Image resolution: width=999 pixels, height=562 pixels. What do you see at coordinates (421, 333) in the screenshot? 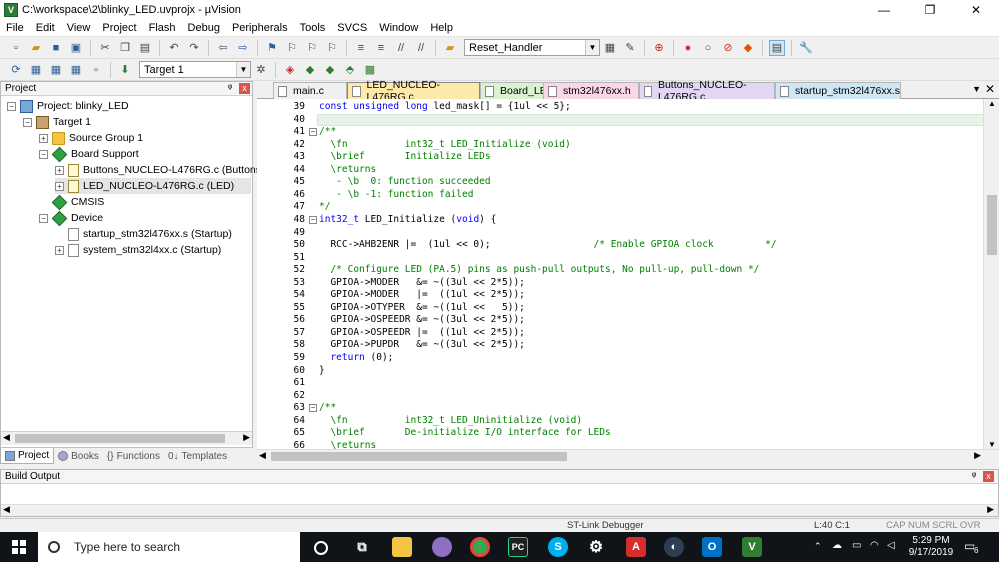
I see `code-line: GPIOA->OSPEEDR |= ((1ul << 2*5));` at bounding box center [421, 333].